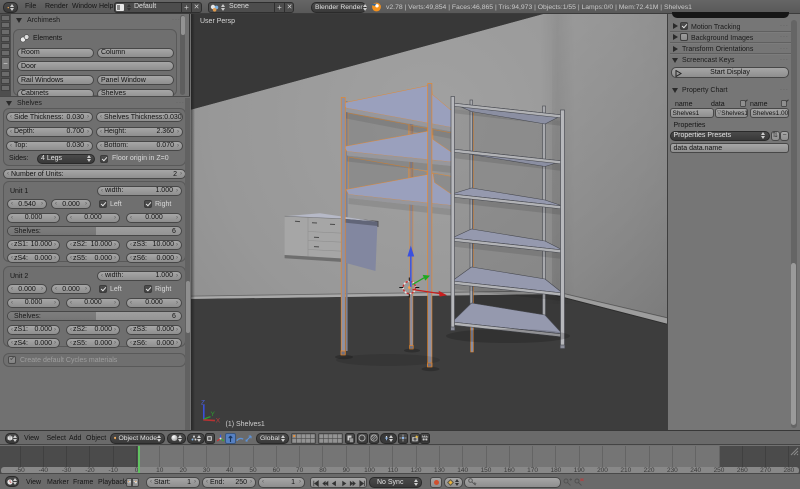  I want to click on svg-text: User Persp, so click(217, 21).